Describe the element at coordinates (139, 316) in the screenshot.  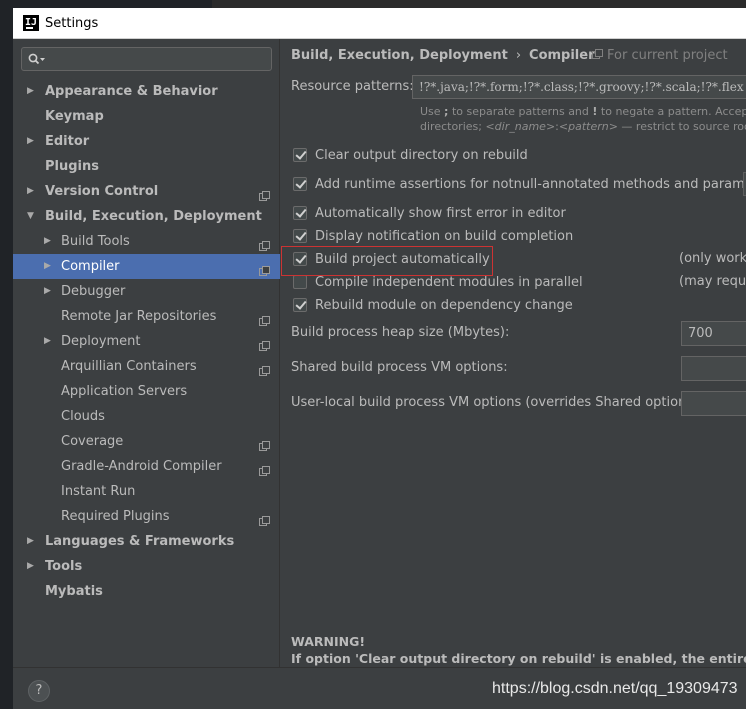
I see `tree-item-label: Remote Jar Repositories` at that location.